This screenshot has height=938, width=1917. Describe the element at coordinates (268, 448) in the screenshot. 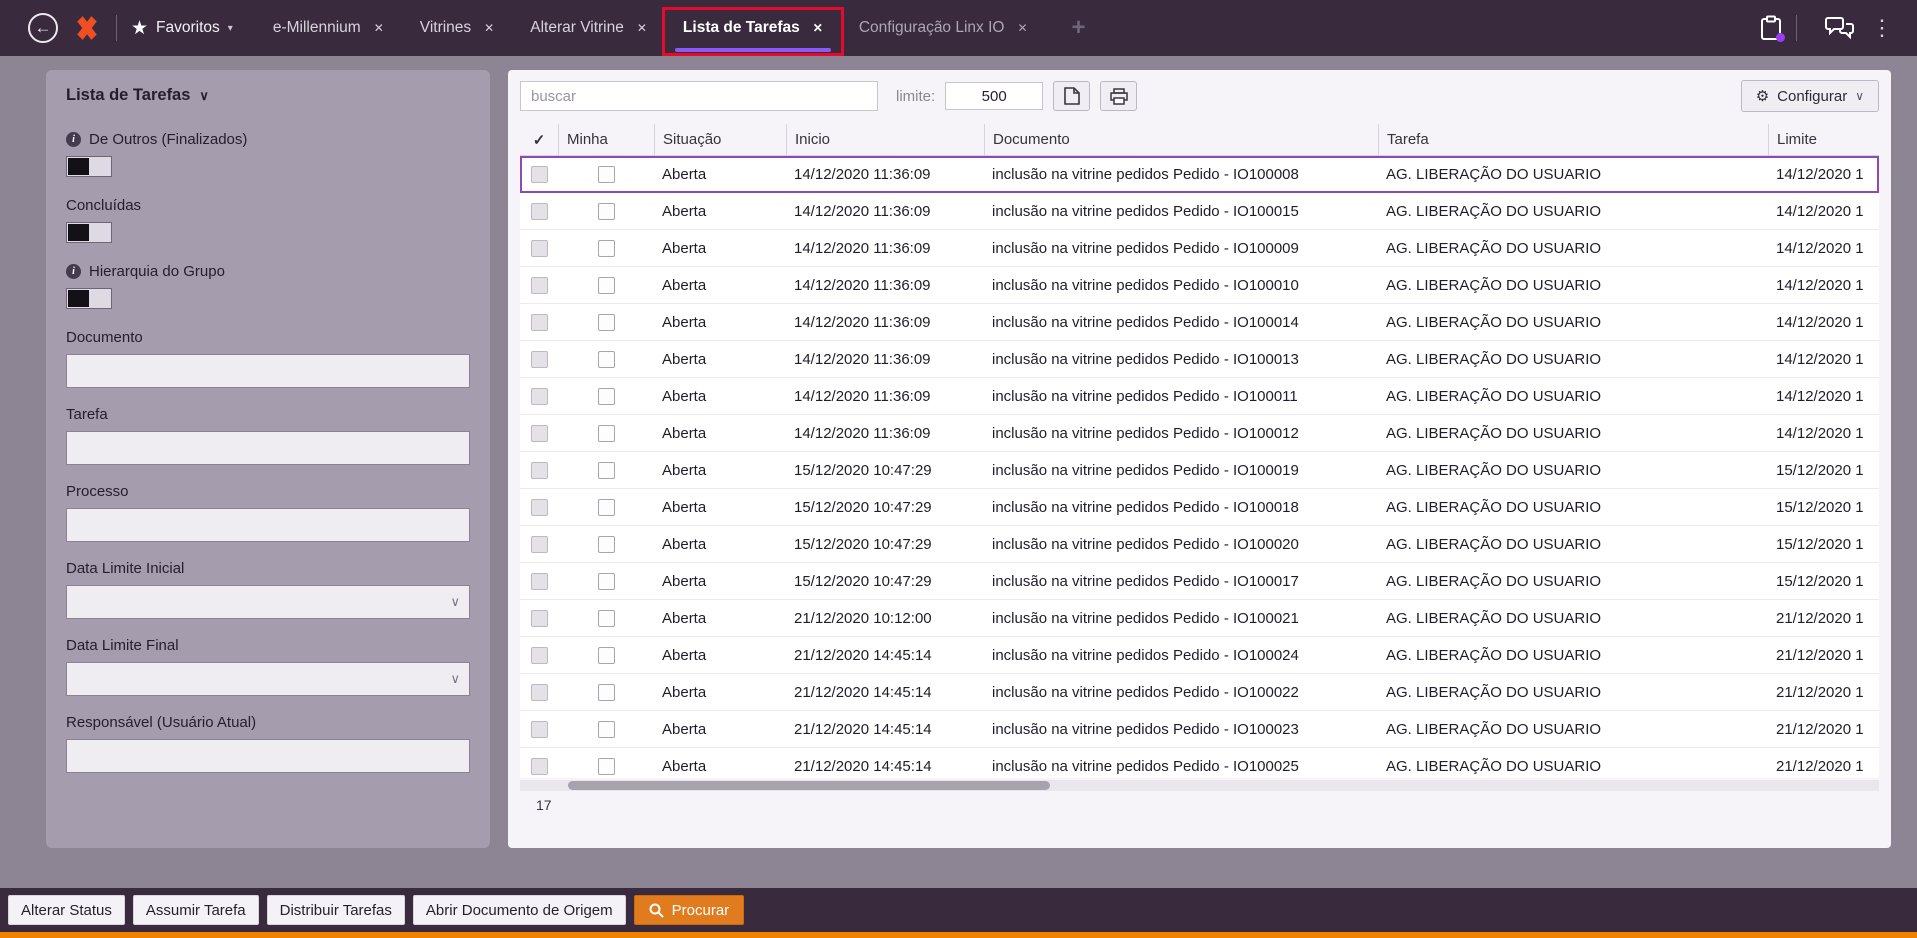

I see `input-tarefa` at that location.